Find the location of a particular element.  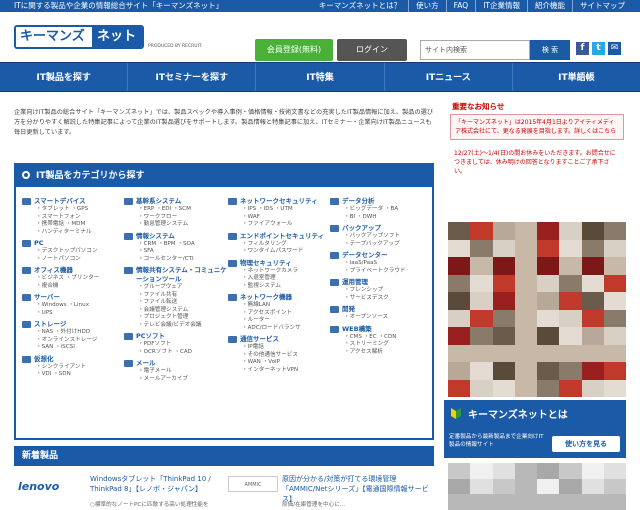

nav-products: IT製品を探す is located at coordinates (64, 77).